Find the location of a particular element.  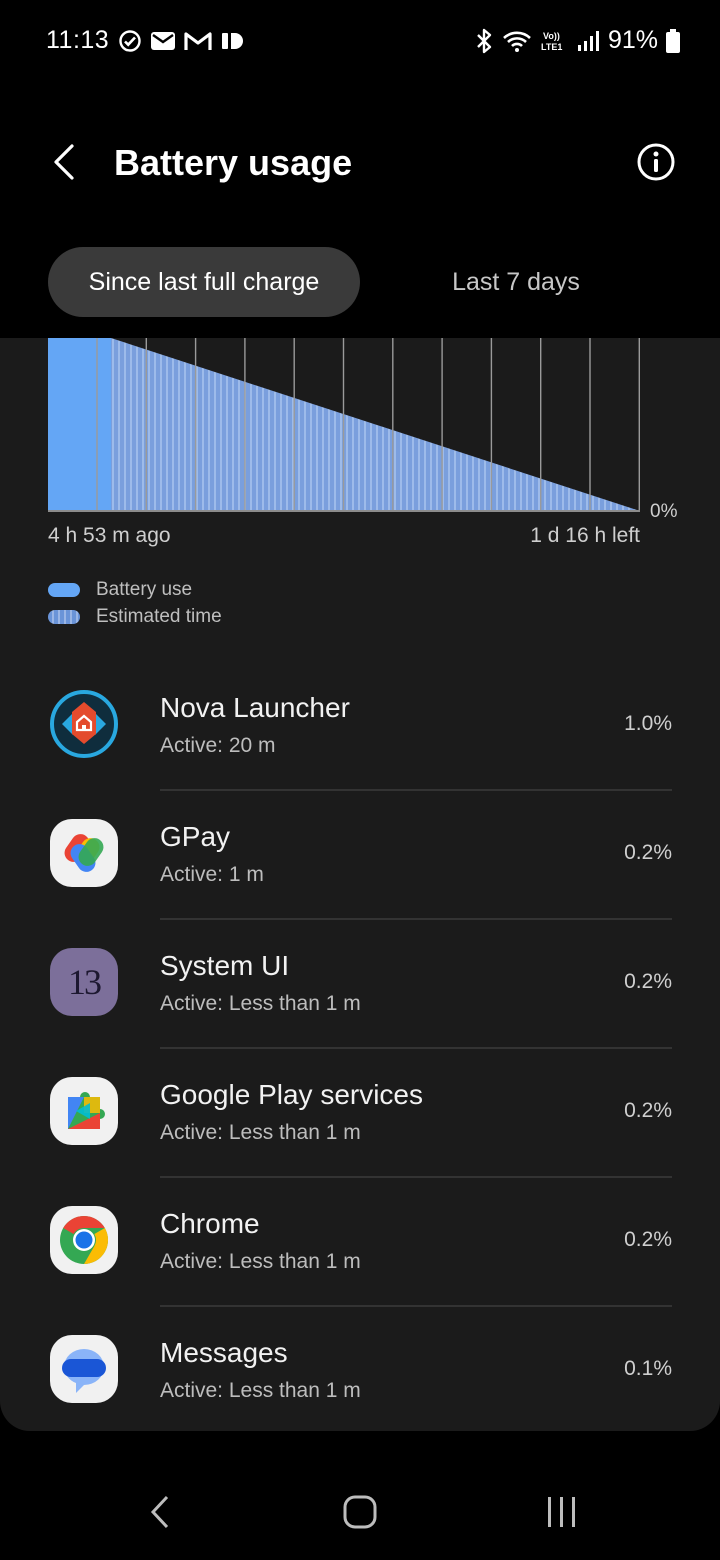

recents-icon is located at coordinates (561, 1512).